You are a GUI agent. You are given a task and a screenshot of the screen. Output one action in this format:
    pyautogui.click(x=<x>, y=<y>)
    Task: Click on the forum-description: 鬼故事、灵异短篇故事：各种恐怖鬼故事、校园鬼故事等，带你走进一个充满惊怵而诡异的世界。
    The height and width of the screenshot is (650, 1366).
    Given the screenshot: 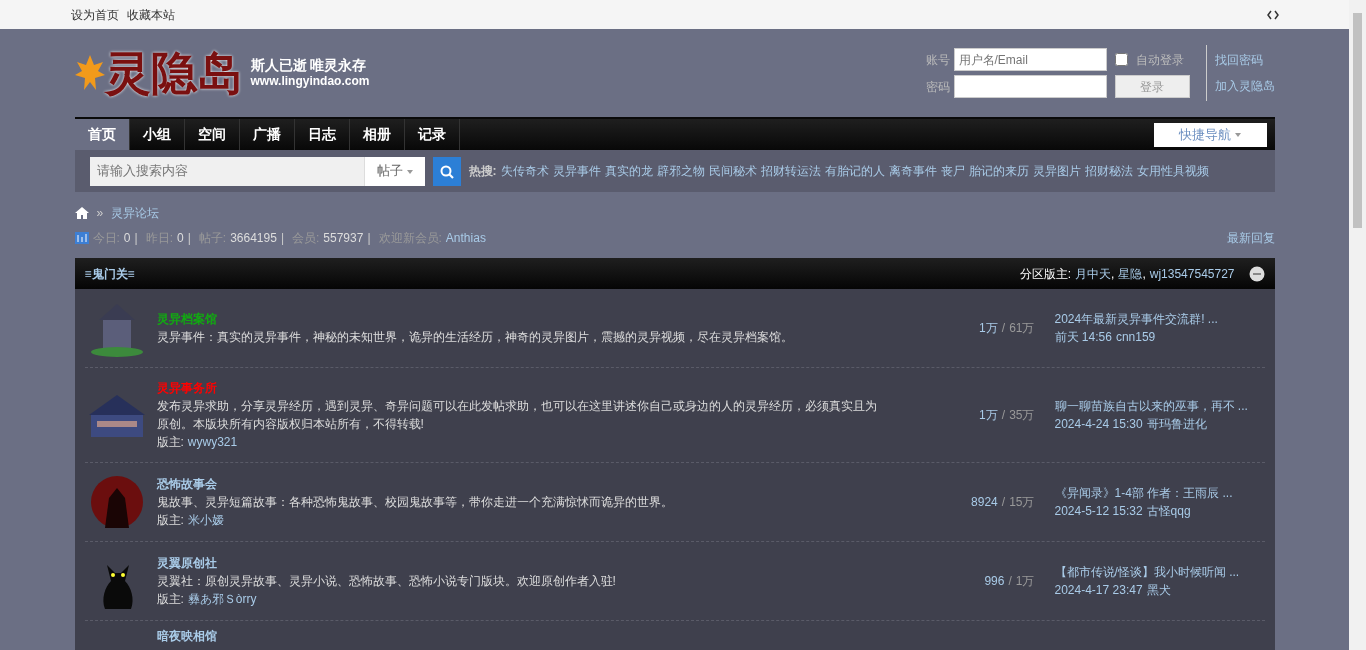 What is the action you would take?
    pyautogui.click(x=415, y=502)
    